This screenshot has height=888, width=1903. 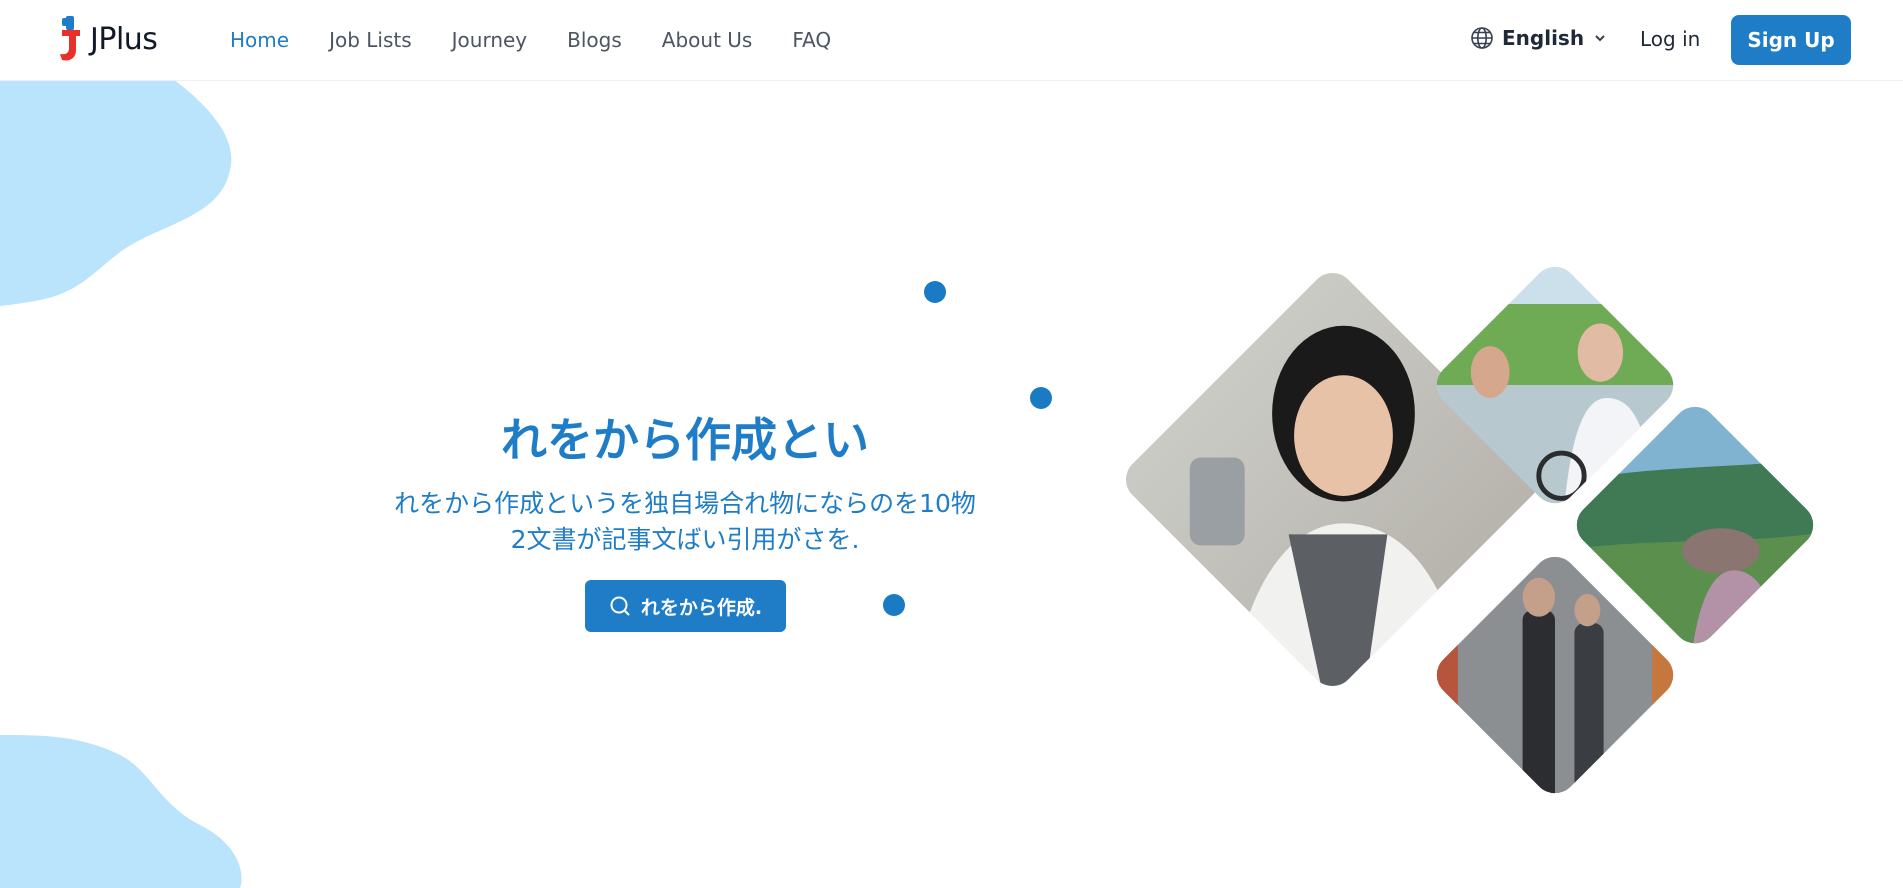 I want to click on chevron-down-icon, so click(x=1600, y=38).